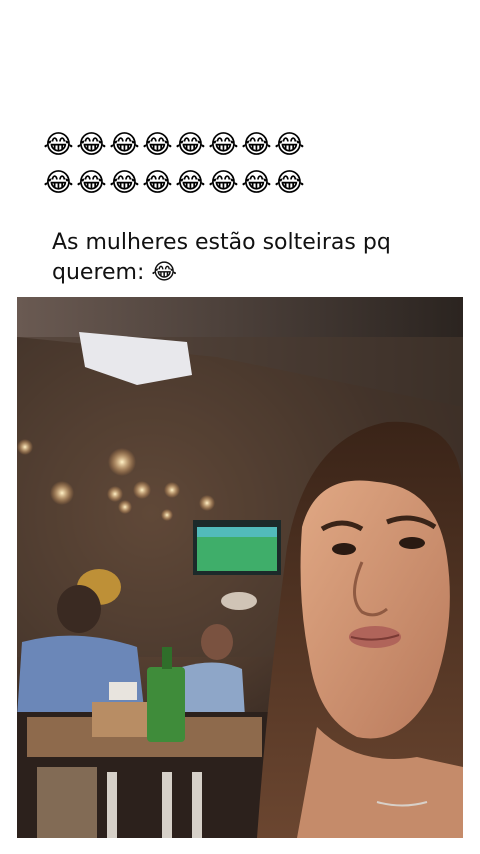  Describe the element at coordinates (67, 802) in the screenshot. I see `chair` at that location.